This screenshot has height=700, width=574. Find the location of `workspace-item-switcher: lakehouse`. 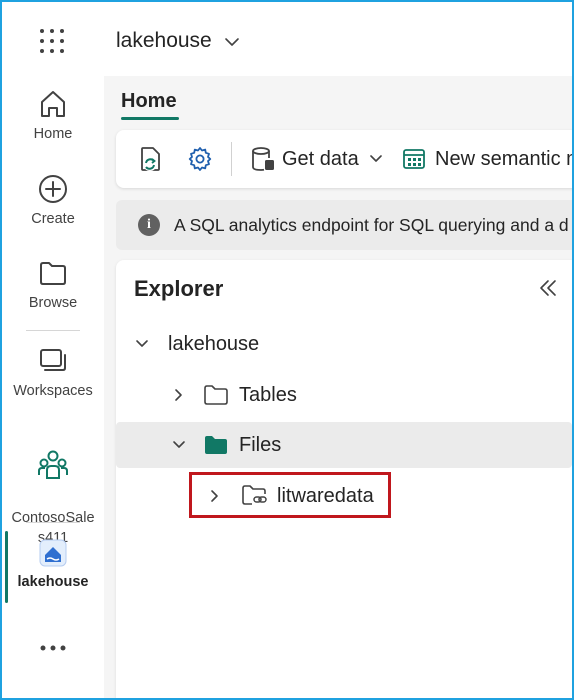

workspace-item-switcher: lakehouse is located at coordinates (178, 41).